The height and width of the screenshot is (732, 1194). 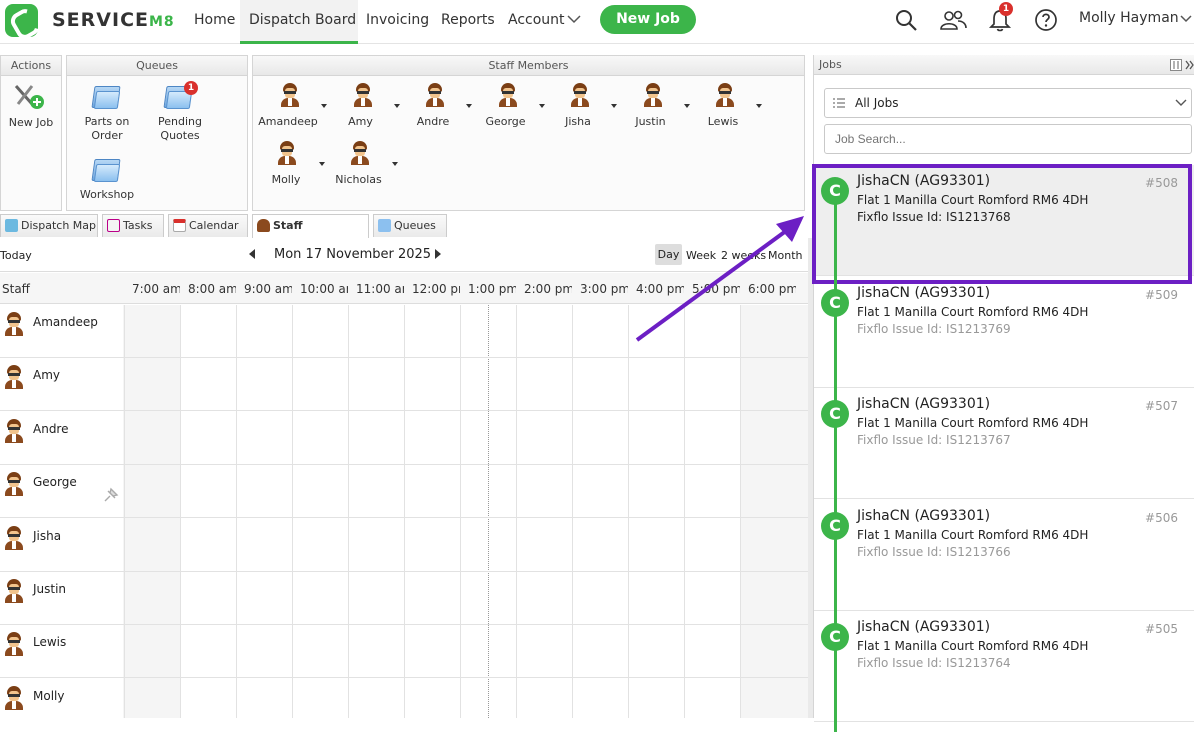 What do you see at coordinates (655, 108) in the screenshot?
I see `staff-member-justin: Justin` at bounding box center [655, 108].